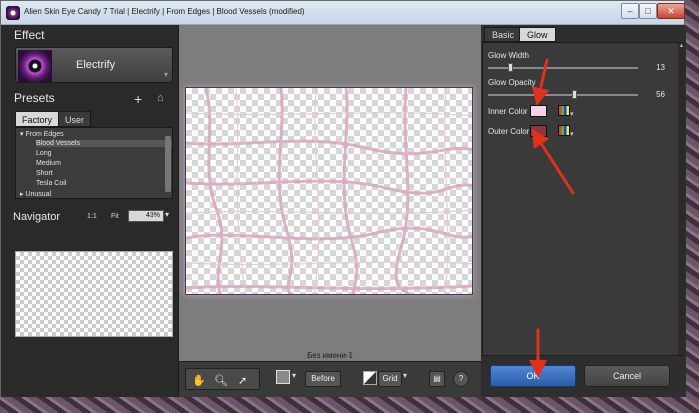 This screenshot has width=699, height=413. What do you see at coordinates (390, 379) in the screenshot?
I see `grid-button: Grid` at bounding box center [390, 379].